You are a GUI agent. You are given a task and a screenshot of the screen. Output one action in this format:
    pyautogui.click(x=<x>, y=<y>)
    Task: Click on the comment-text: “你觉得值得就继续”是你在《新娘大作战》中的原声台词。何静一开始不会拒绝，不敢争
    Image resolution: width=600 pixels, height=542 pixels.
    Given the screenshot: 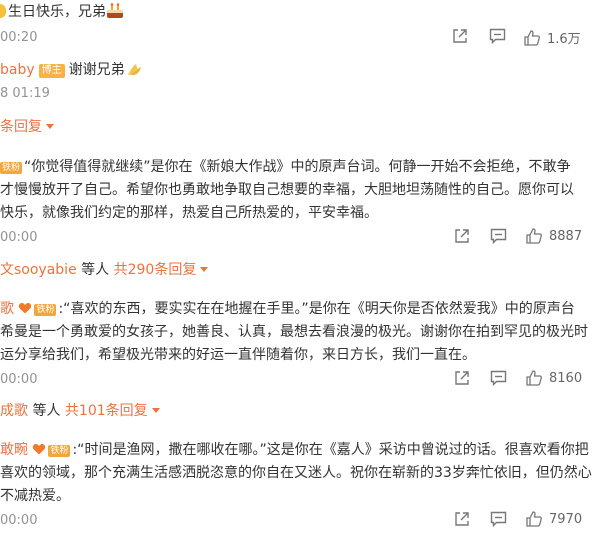 What is the action you would take?
    pyautogui.click(x=297, y=167)
    